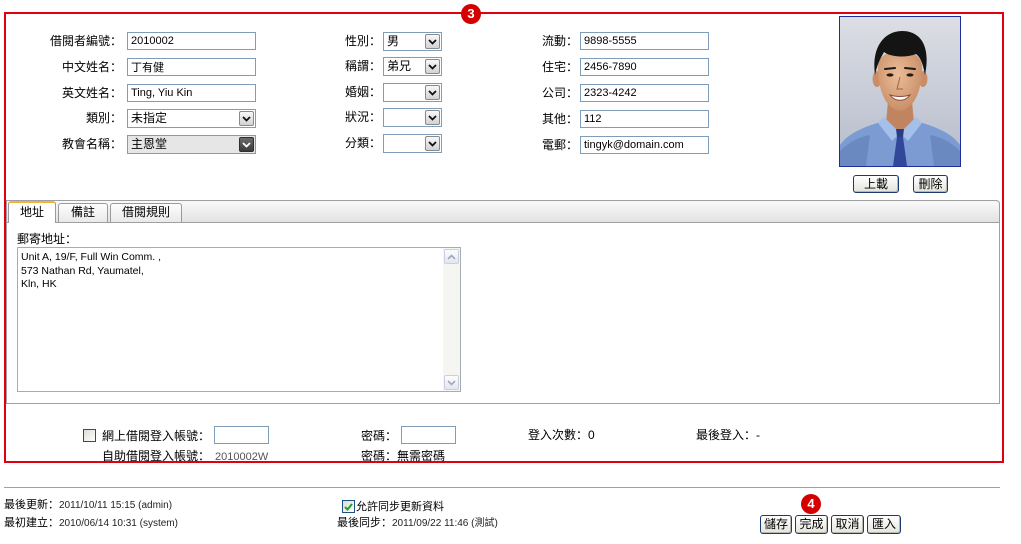 This screenshot has width=1021, height=544. I want to click on chinese-name-label: 中文姓名：, so click(91, 67).